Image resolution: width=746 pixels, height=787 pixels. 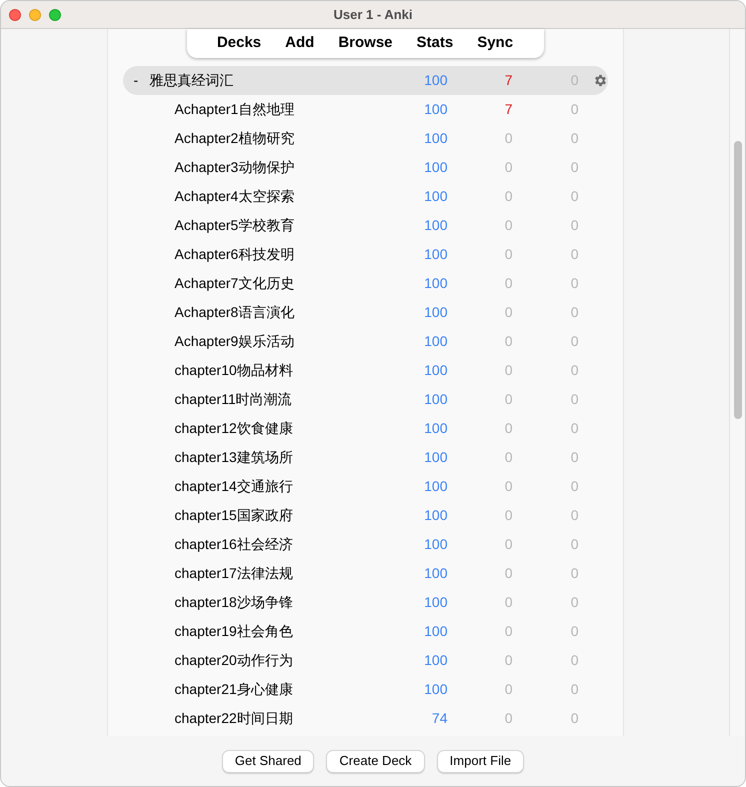 What do you see at coordinates (233, 428) in the screenshot?
I see `deck-name: chapter12饮食健康` at bounding box center [233, 428].